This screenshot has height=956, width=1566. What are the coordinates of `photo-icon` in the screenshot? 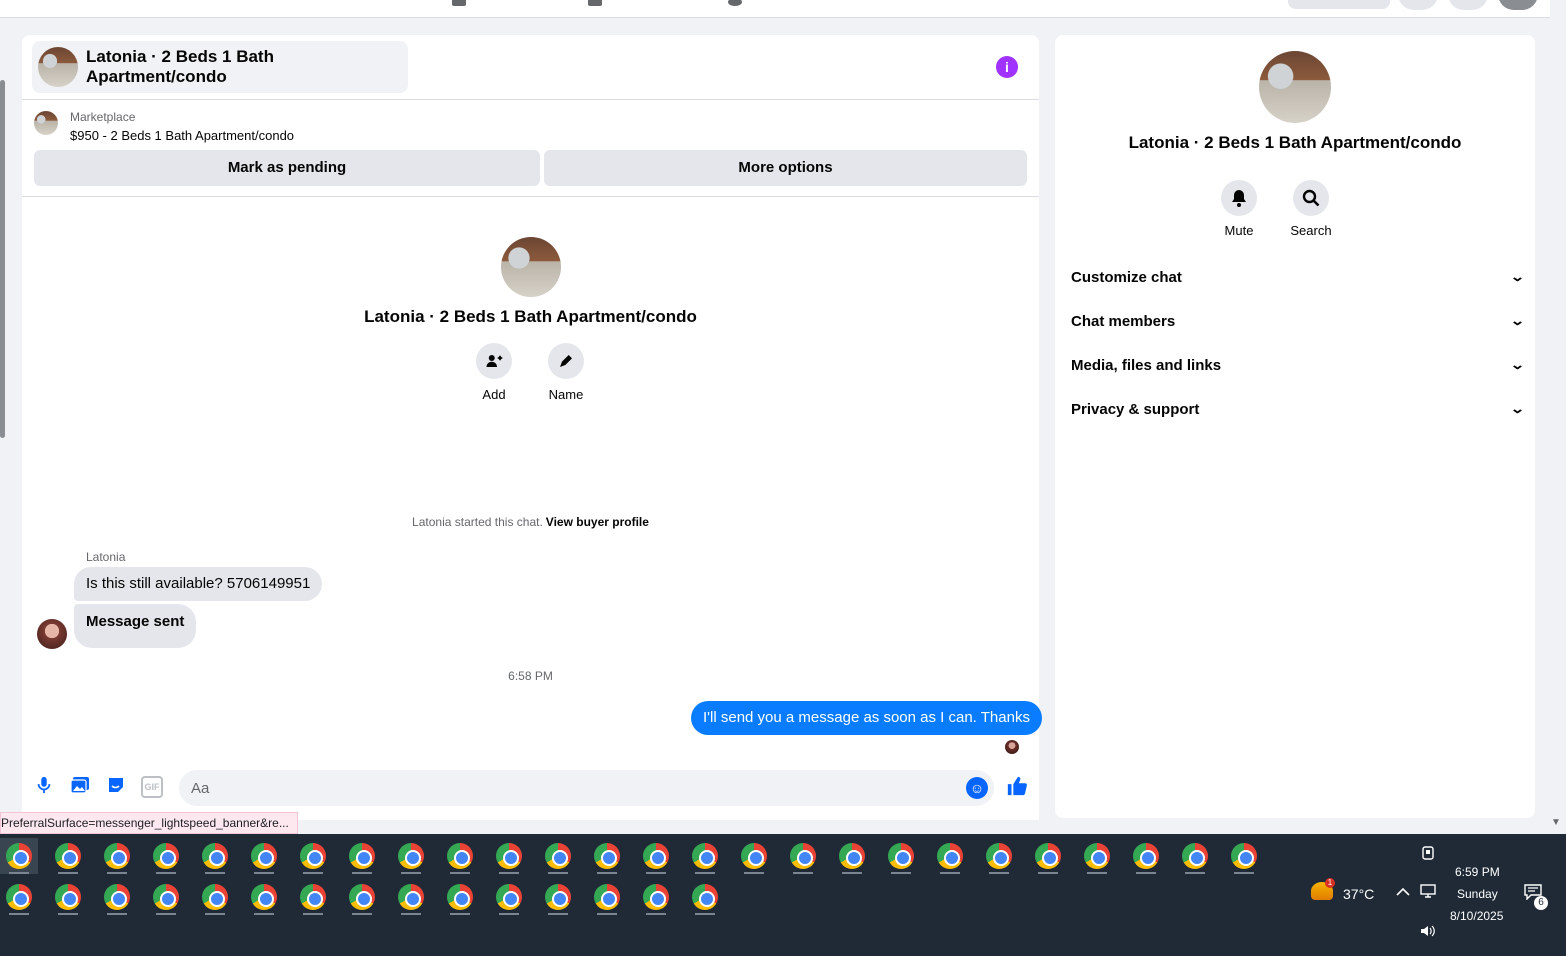 It's located at (80, 787).